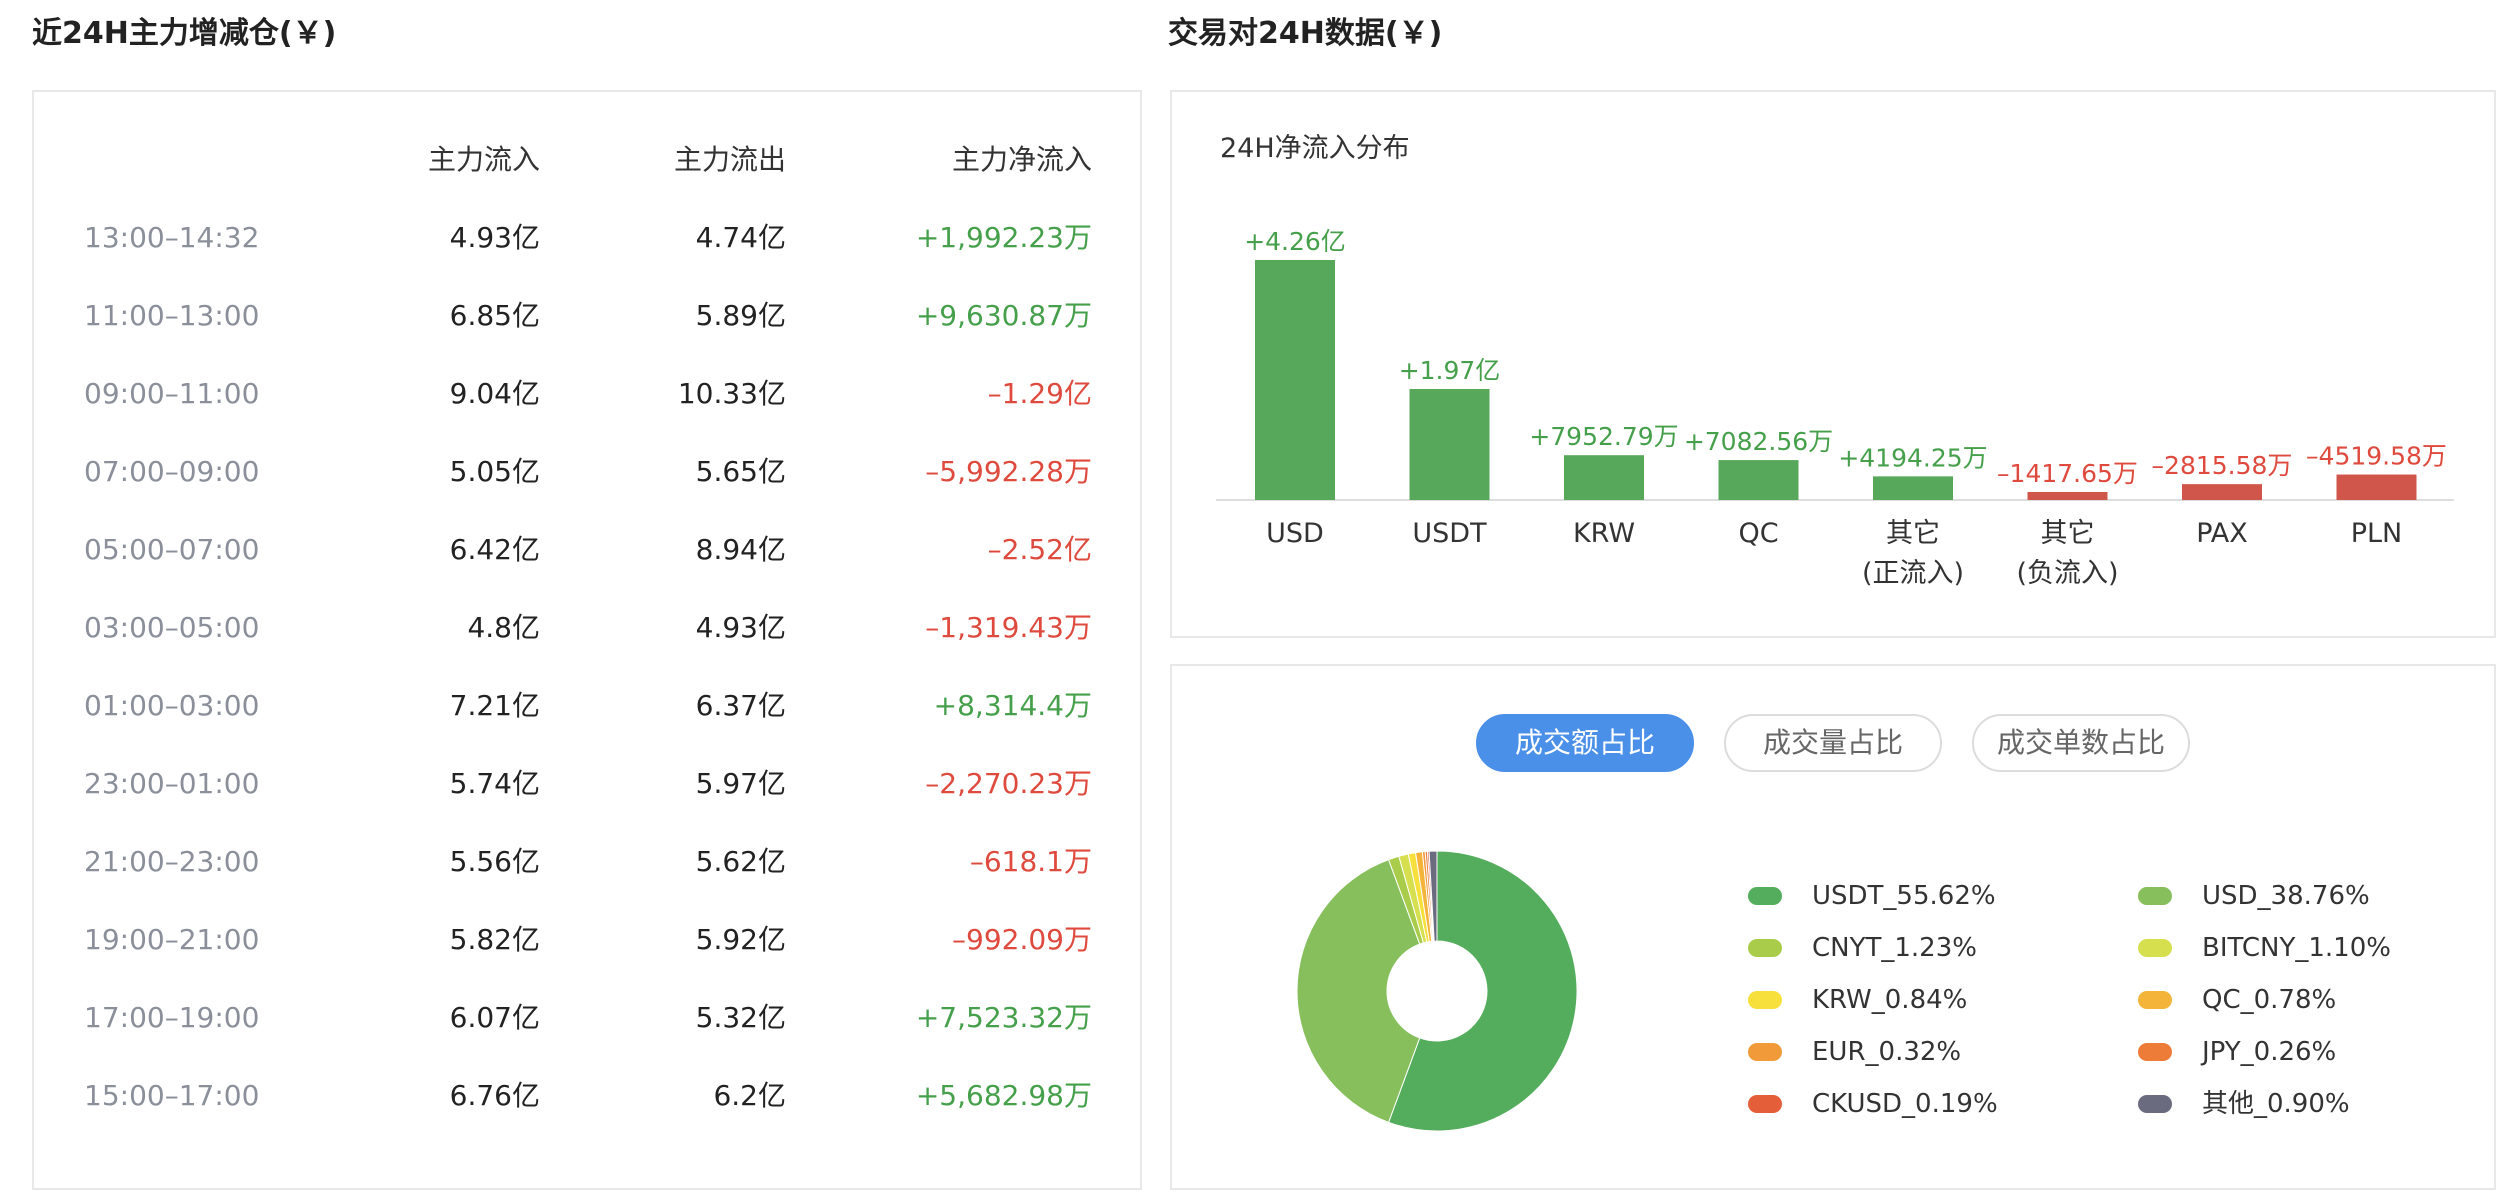 The width and height of the screenshot is (2506, 1198). I want to click on bar-category-label: (正流入), so click(1913, 573).